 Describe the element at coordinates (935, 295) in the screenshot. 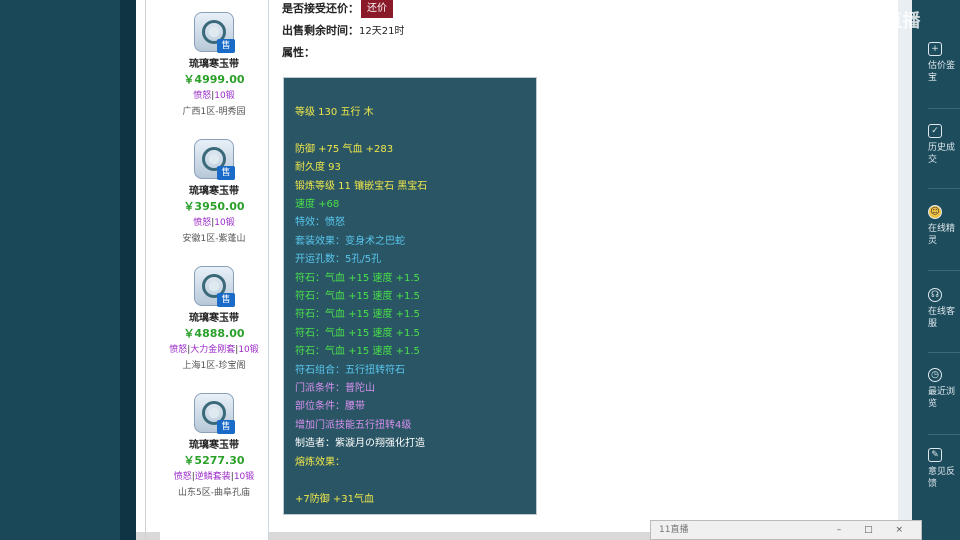

I see `headset-icon: ☊` at that location.